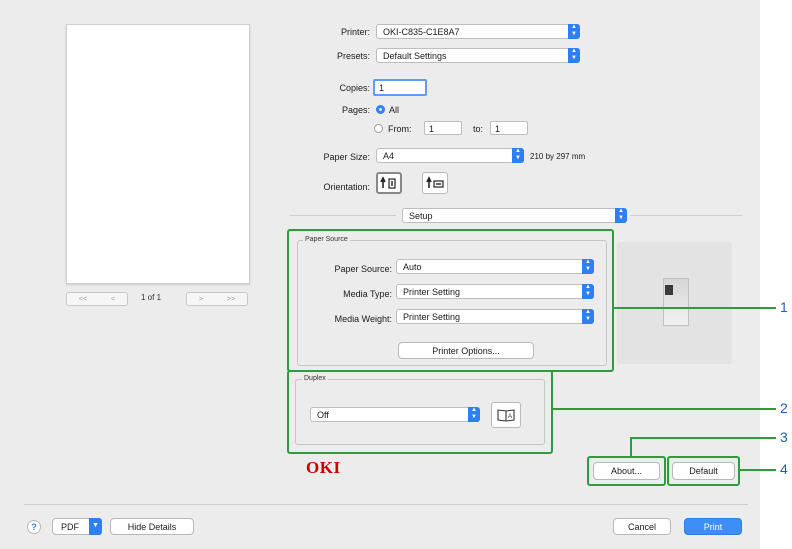  I want to click on section-separator-left, so click(343, 215).